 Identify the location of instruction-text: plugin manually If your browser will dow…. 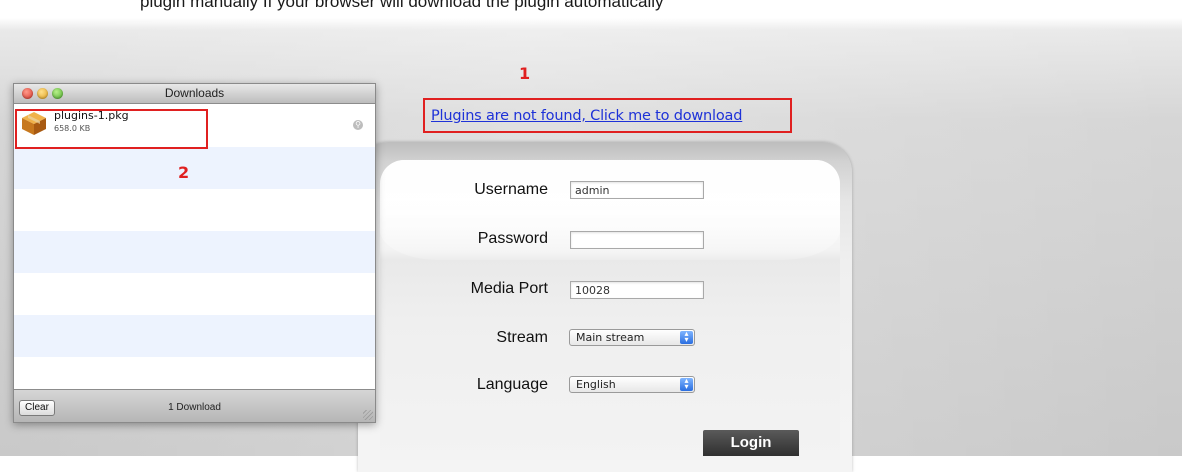
(402, 5).